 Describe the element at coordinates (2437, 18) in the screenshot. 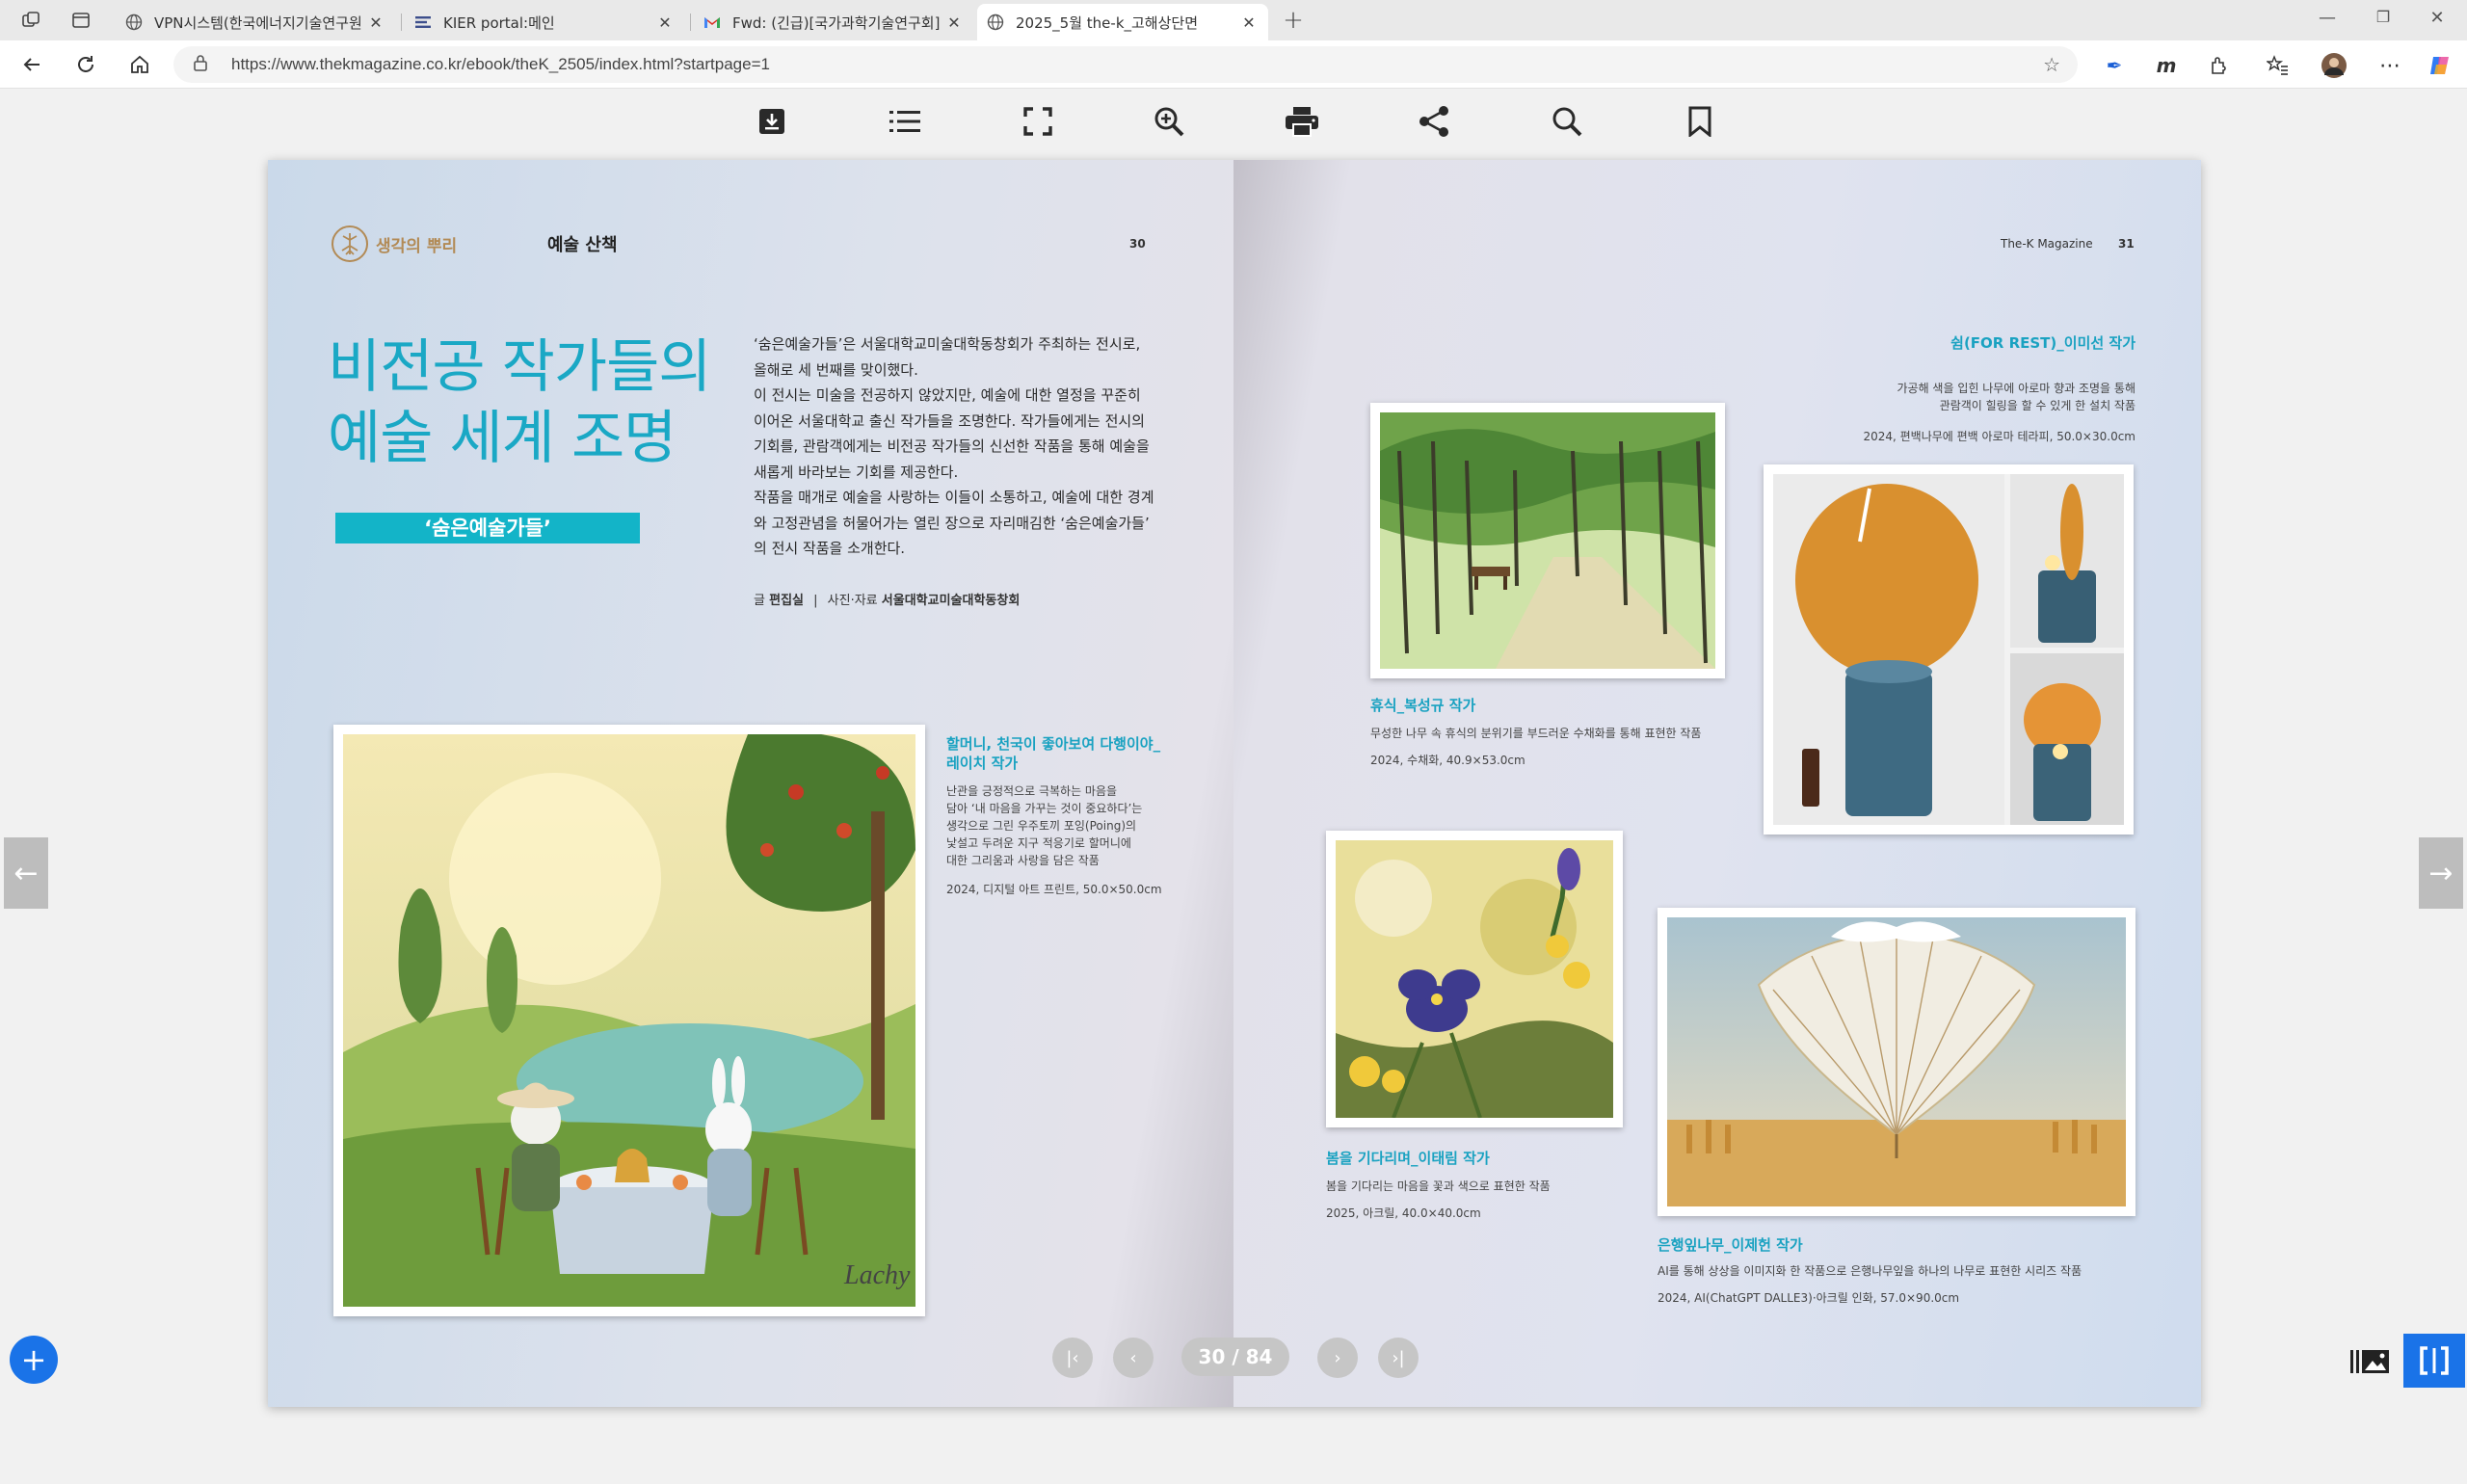

I see `close-window-icon: ✕` at that location.